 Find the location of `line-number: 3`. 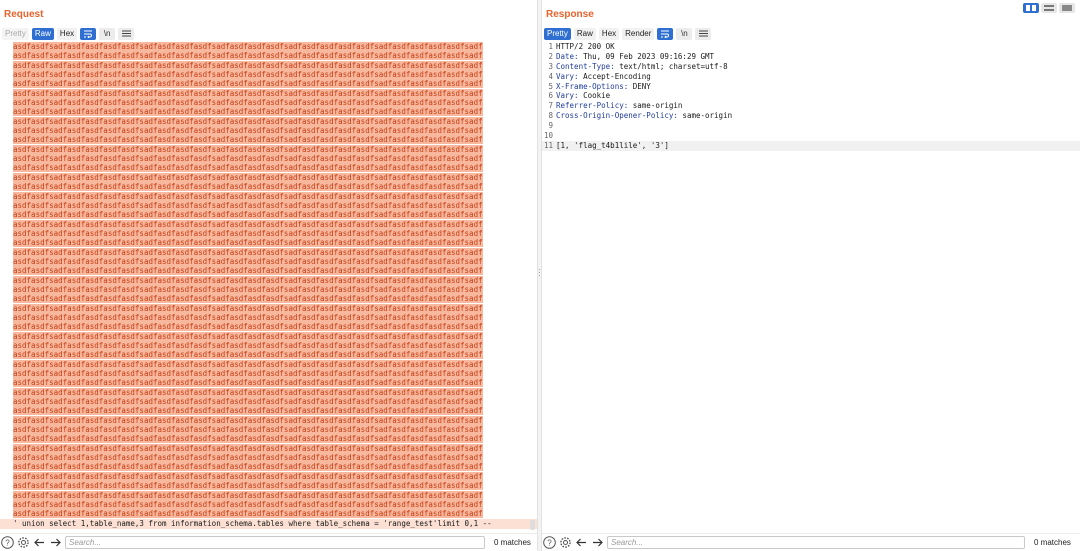

line-number: 3 is located at coordinates (550, 66).